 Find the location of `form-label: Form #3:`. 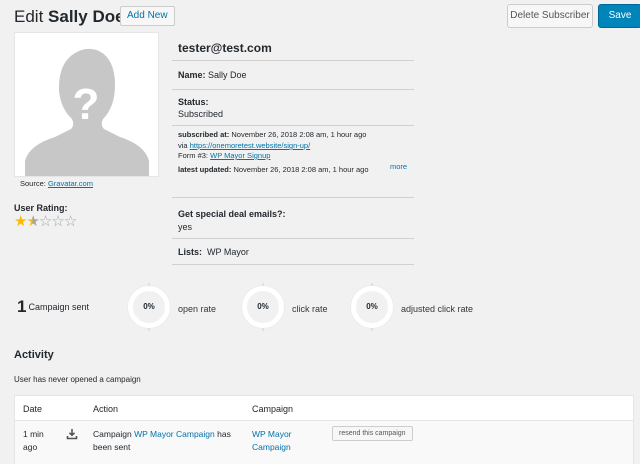

form-label: Form #3: is located at coordinates (193, 155).